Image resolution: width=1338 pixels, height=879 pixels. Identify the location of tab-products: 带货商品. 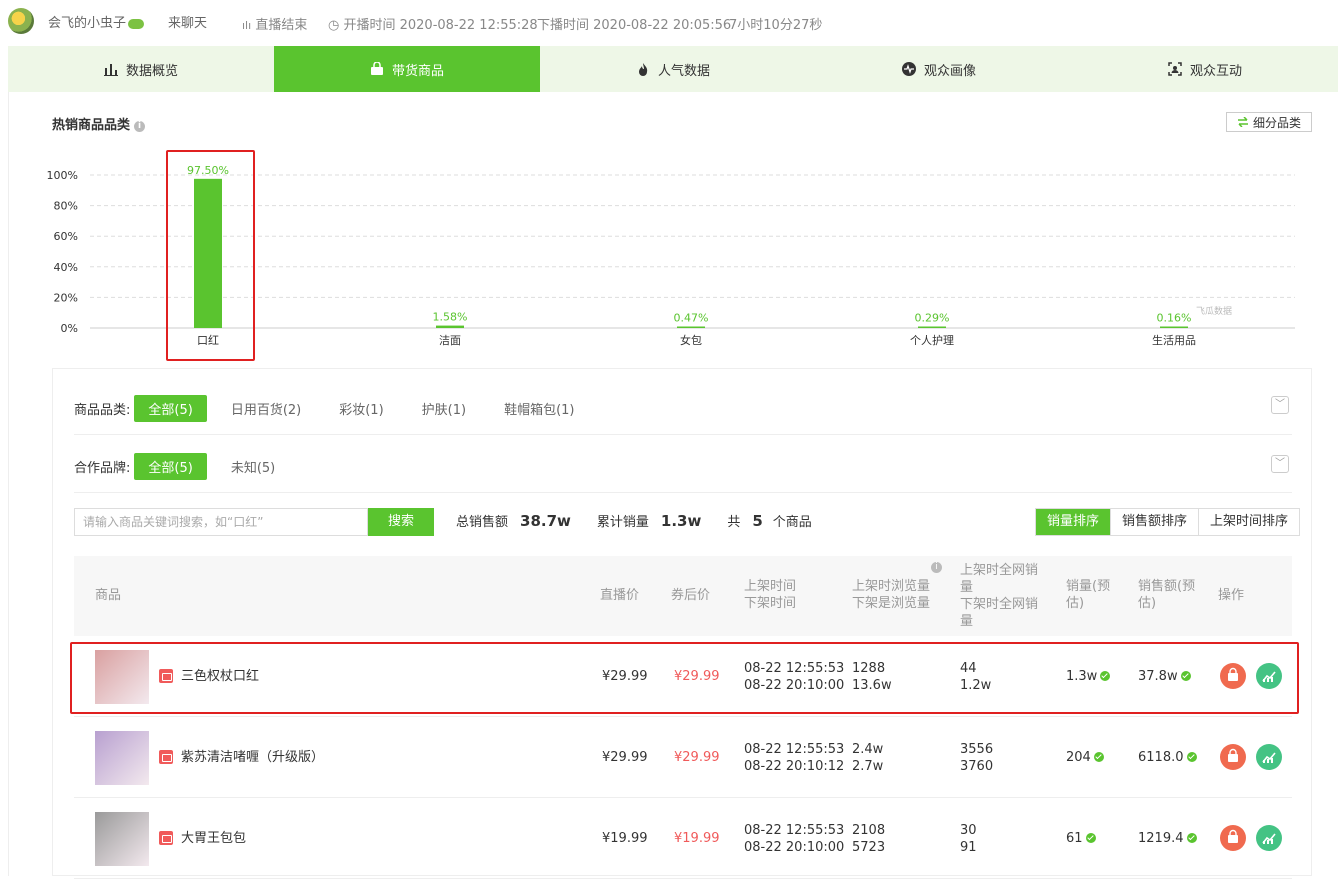
(407, 69).